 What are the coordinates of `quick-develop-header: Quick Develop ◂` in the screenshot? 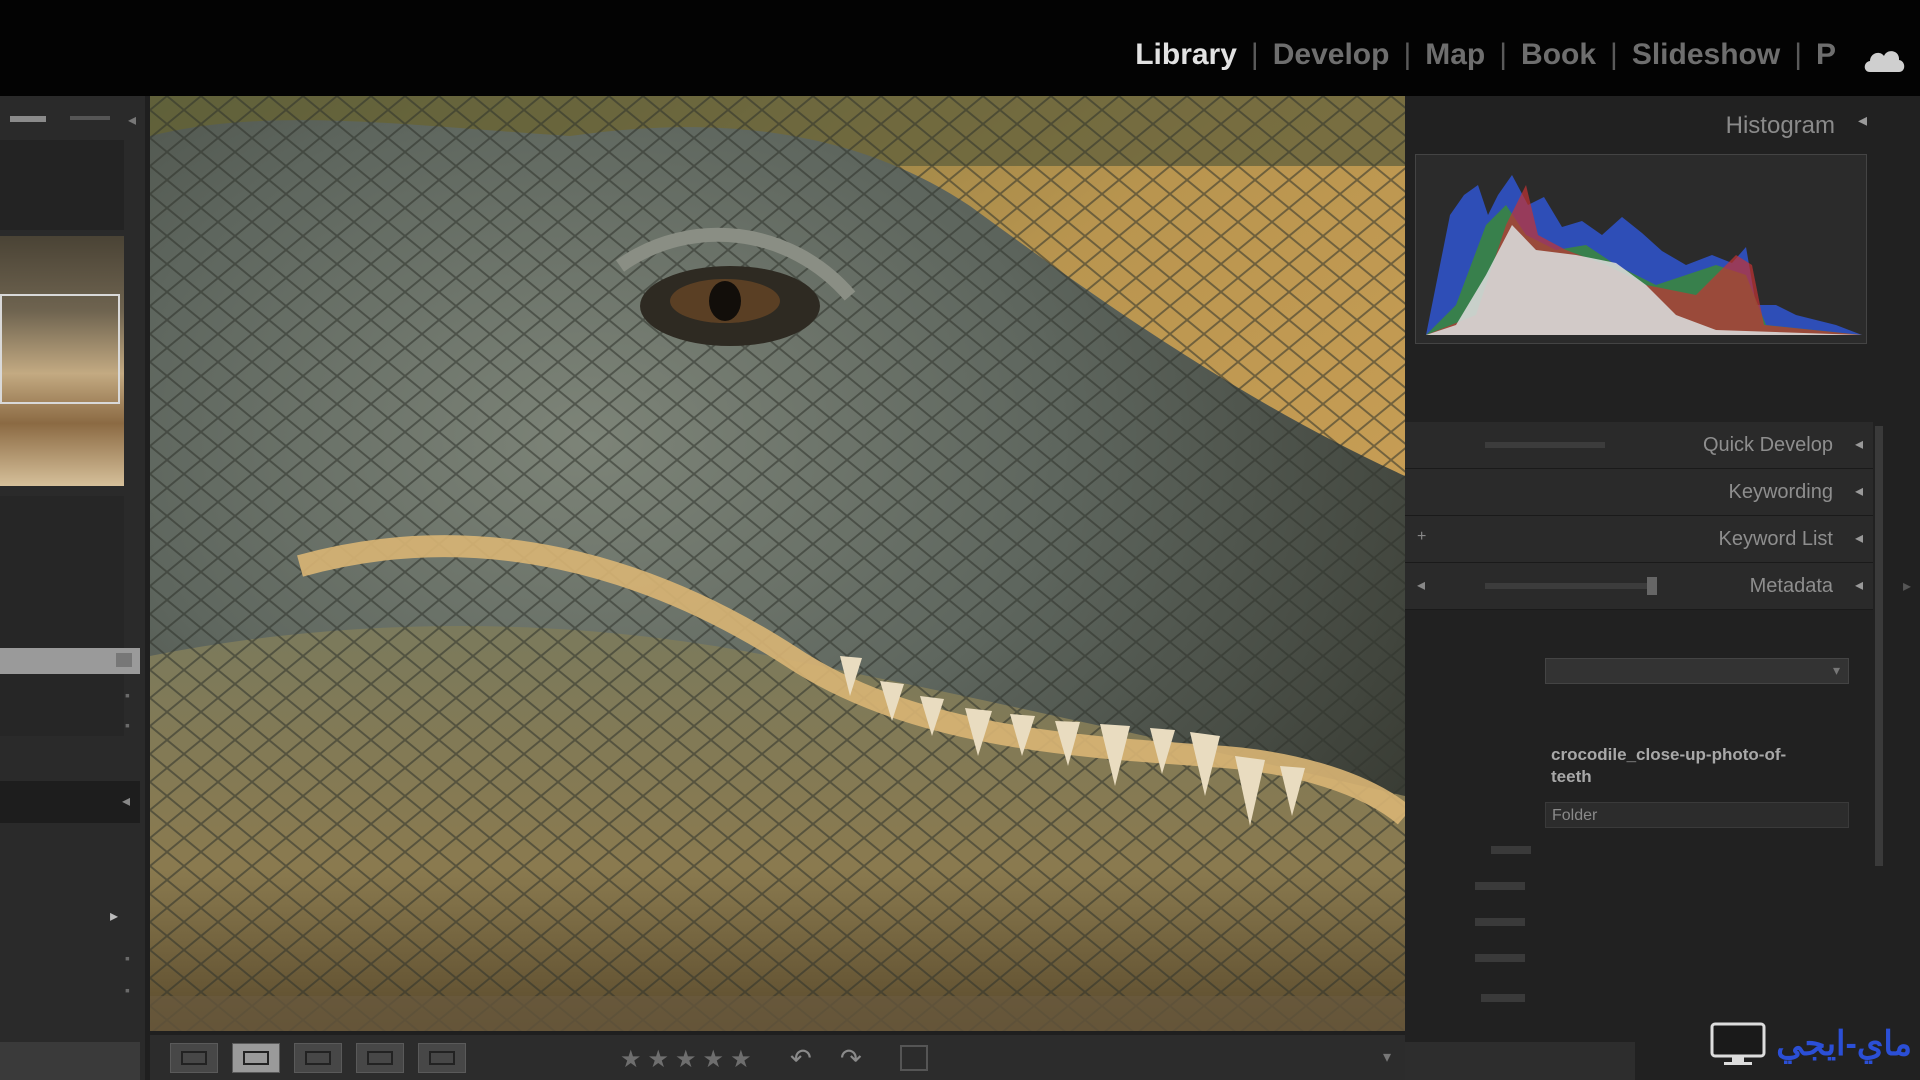 It's located at (1639, 445).